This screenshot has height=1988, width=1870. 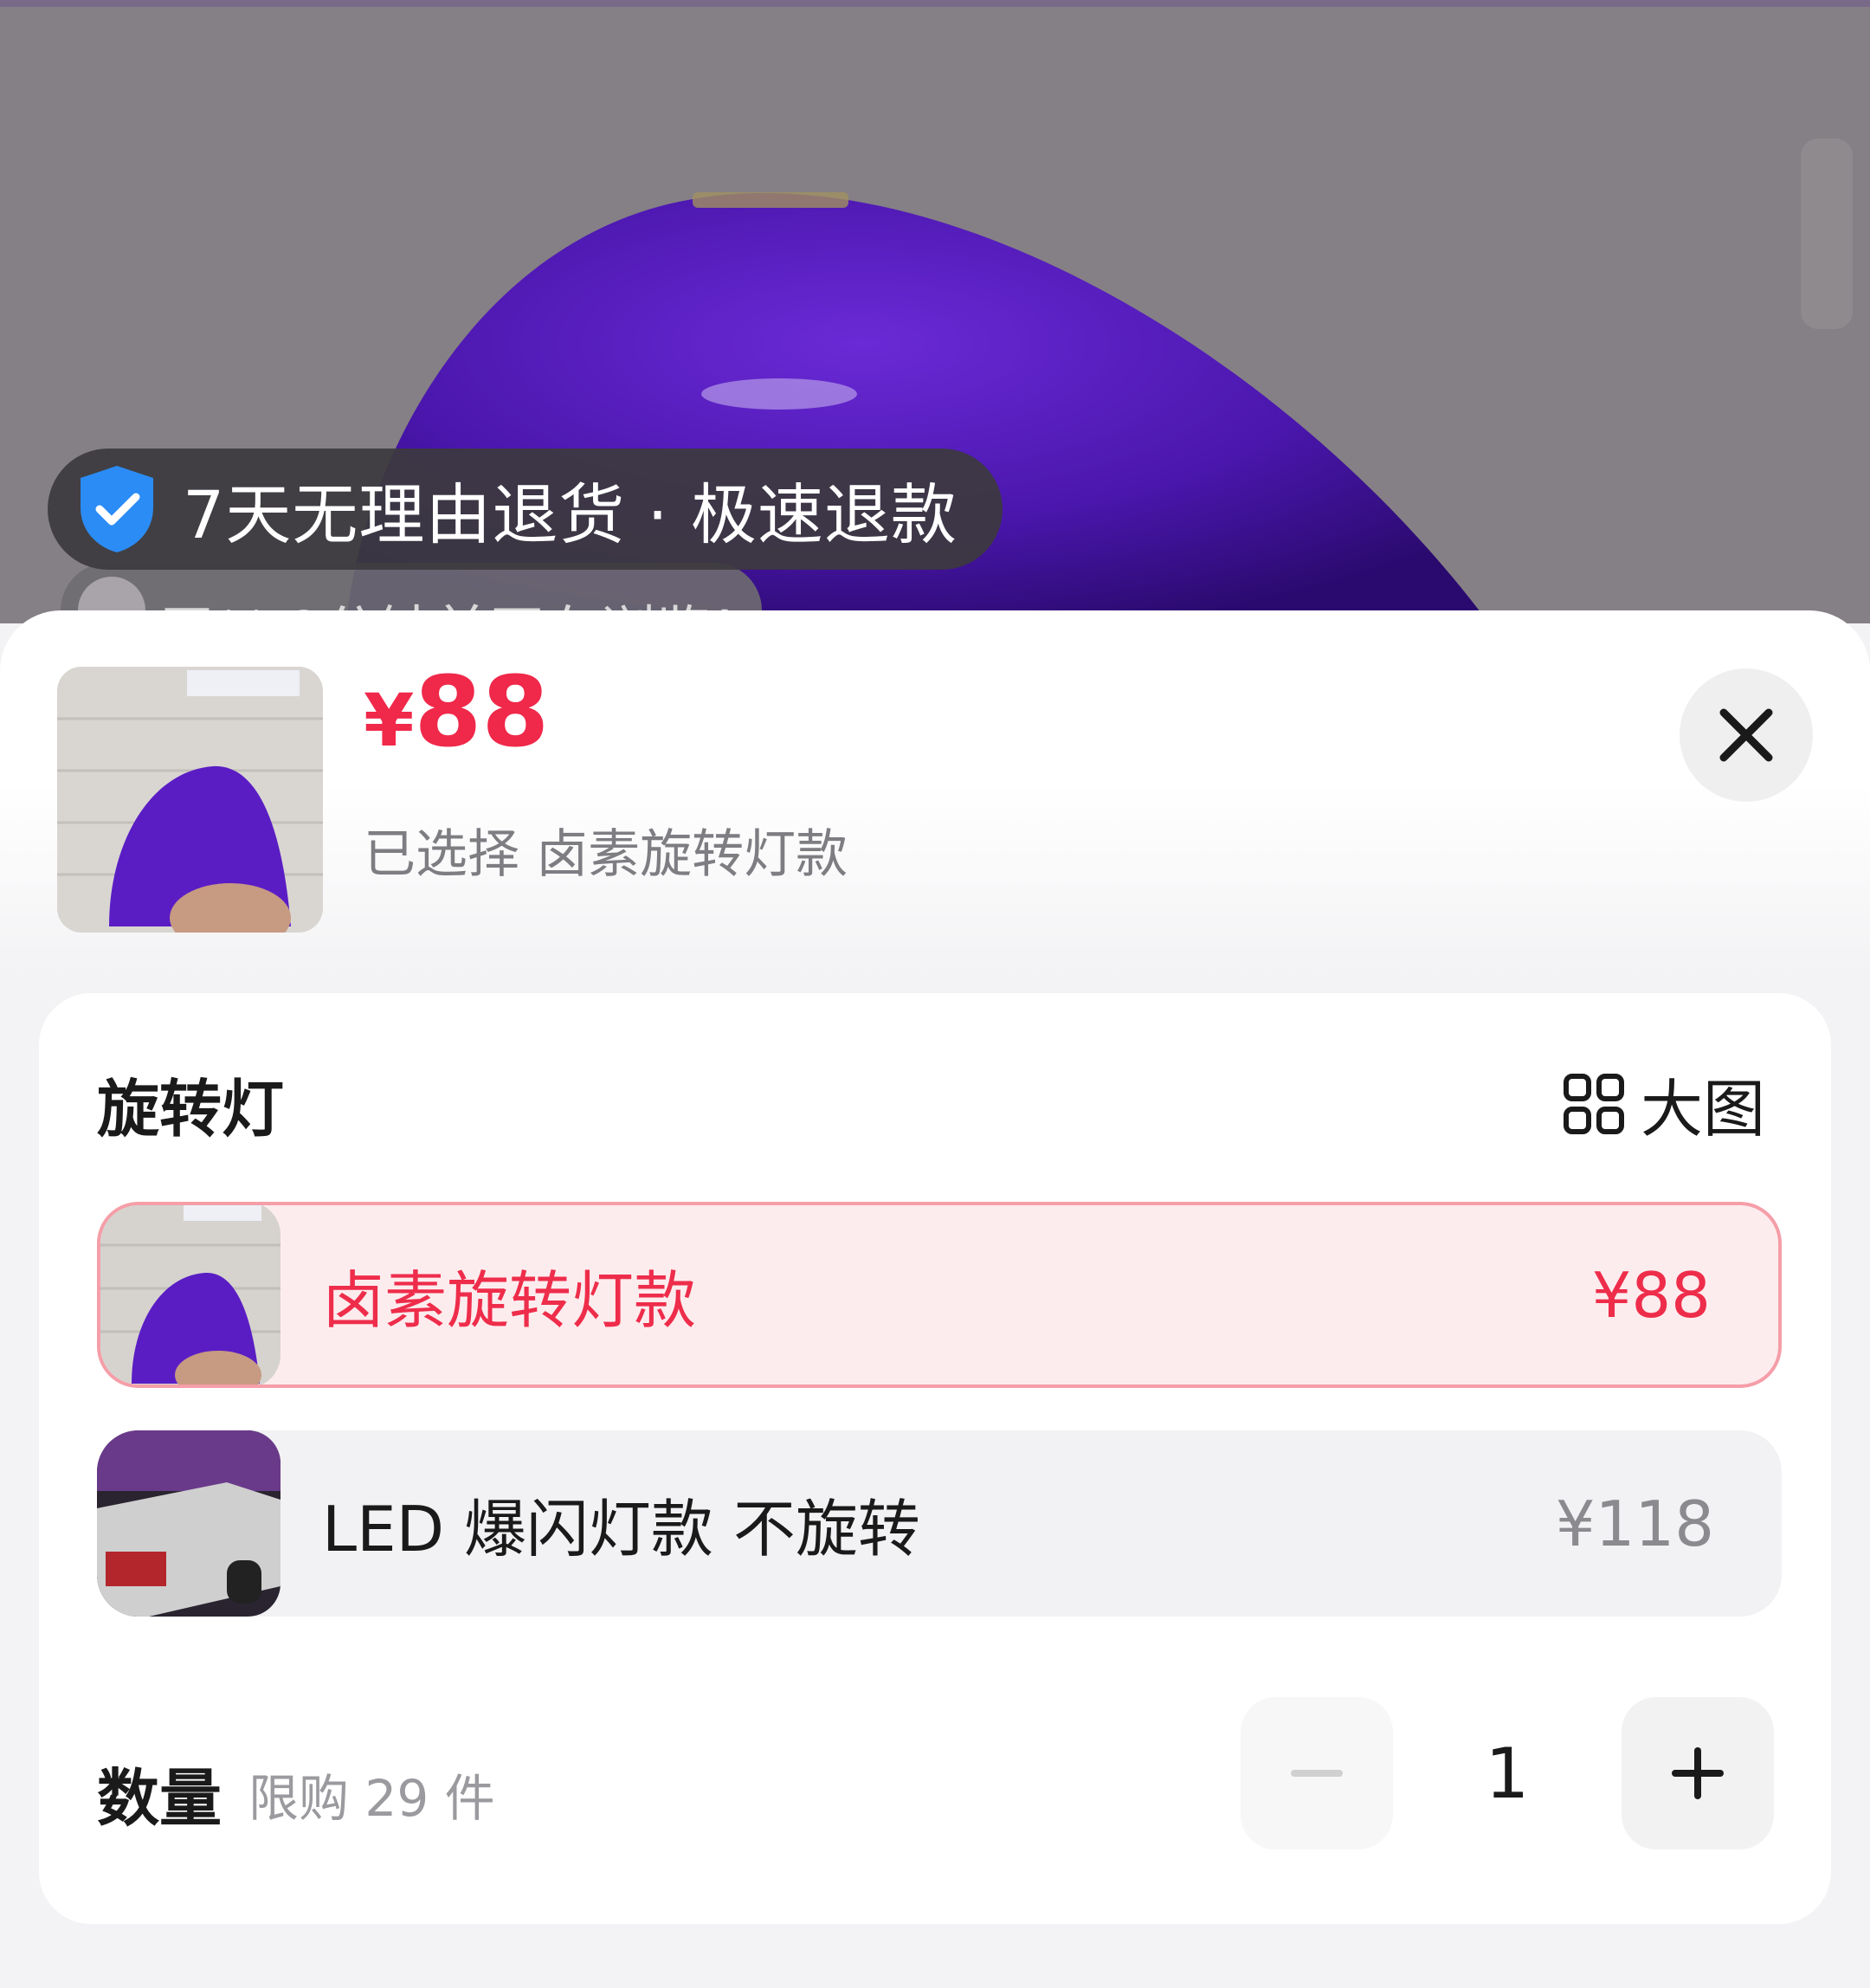 What do you see at coordinates (1651, 1295) in the screenshot?
I see `option-price: ¥88` at bounding box center [1651, 1295].